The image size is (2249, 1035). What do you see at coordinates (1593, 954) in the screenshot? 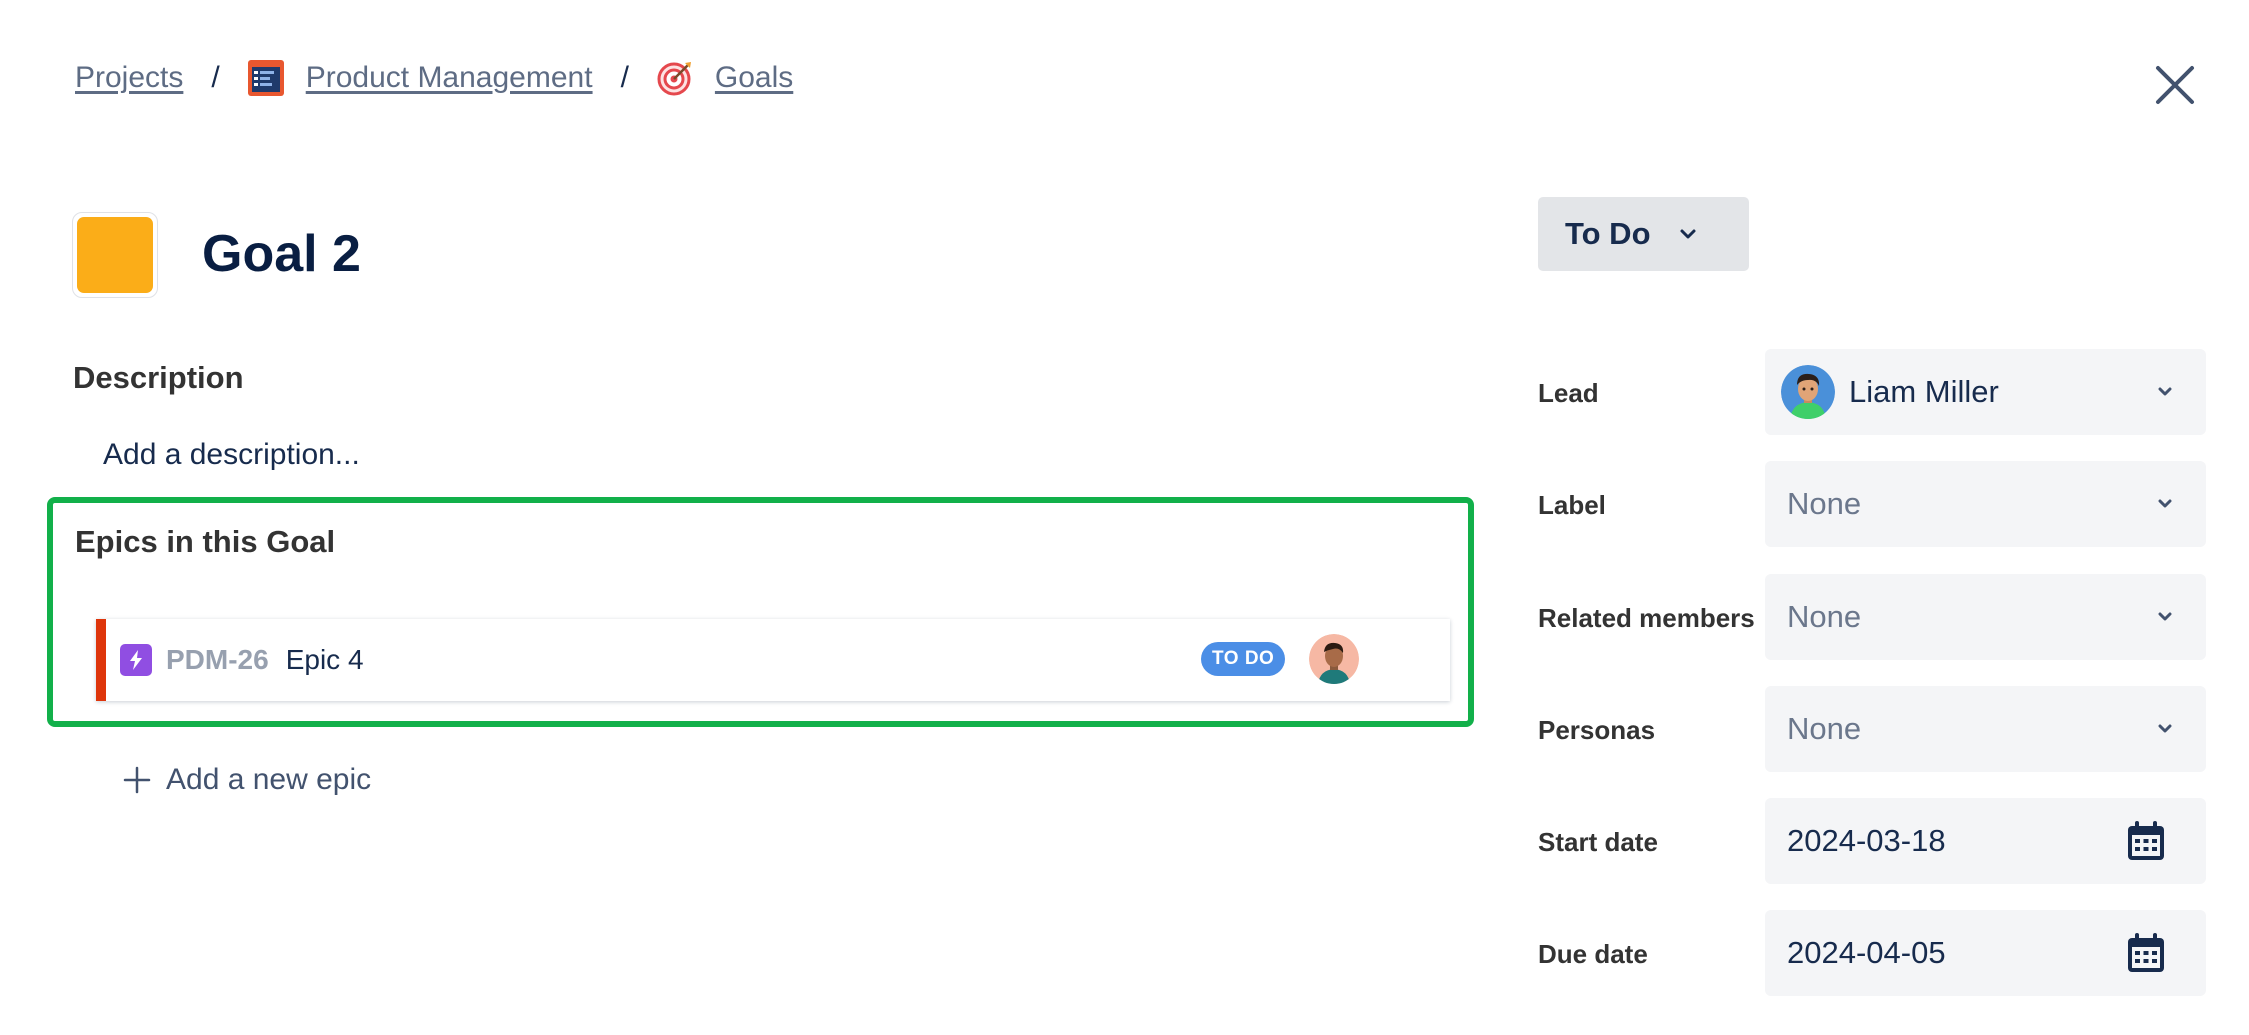
I see `due-date-label: Due date` at bounding box center [1593, 954].